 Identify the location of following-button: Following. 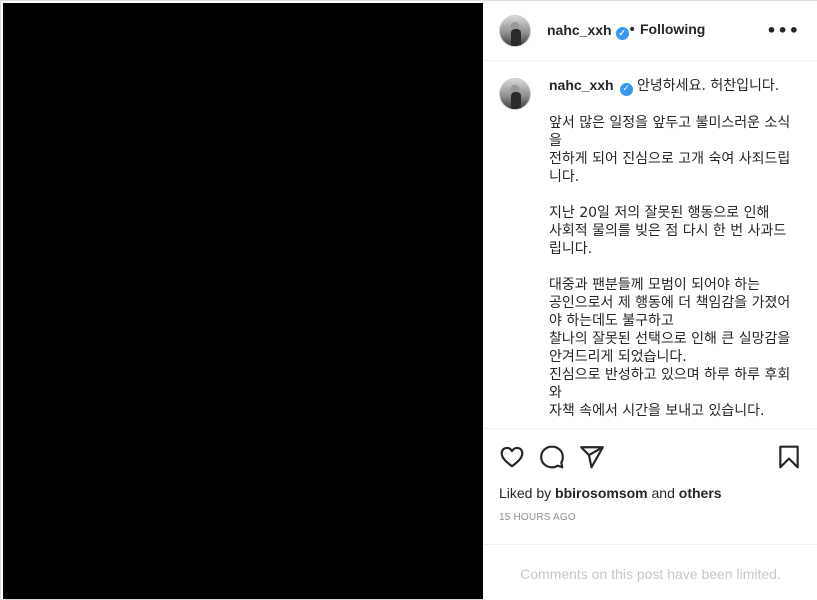
(672, 29).